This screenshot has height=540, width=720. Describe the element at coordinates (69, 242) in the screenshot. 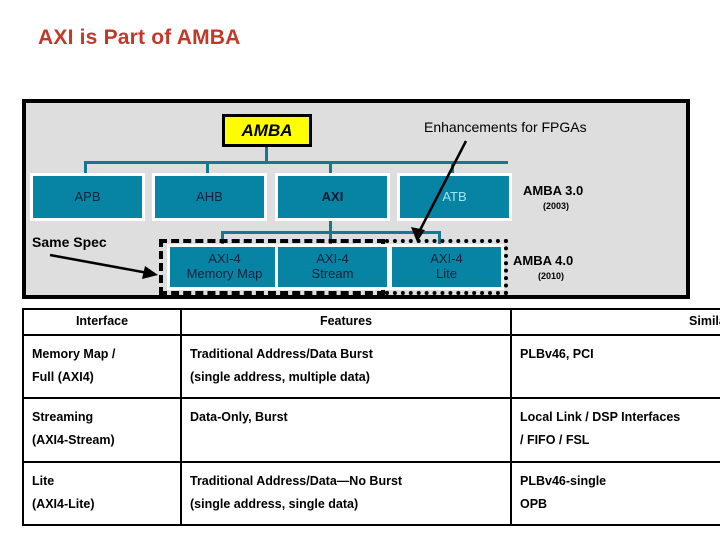

I see `same-spec-note: Same Spec` at that location.